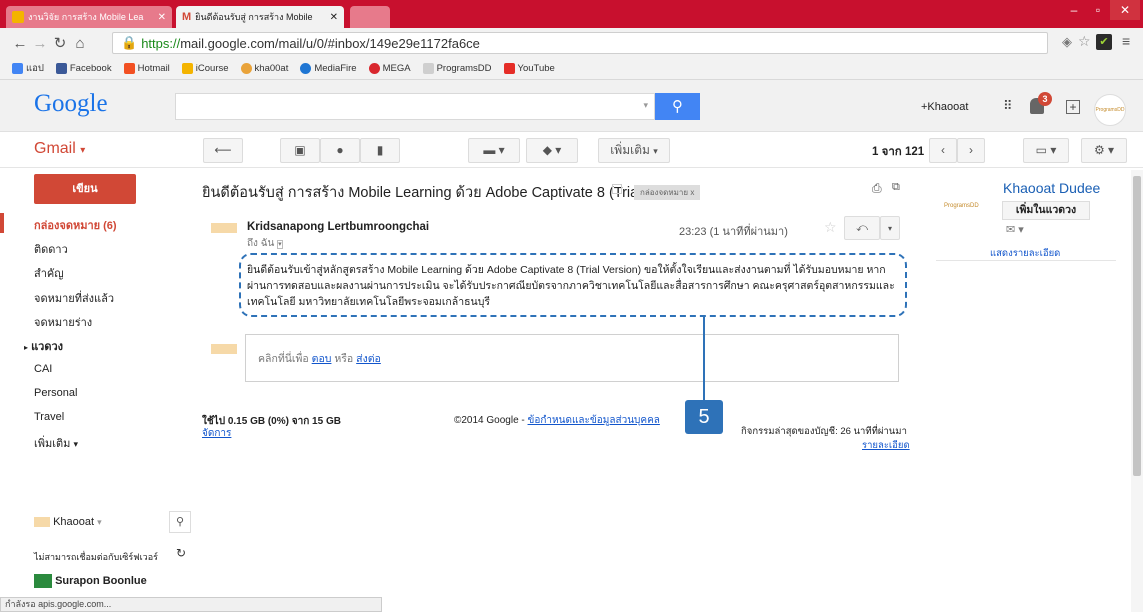 The height and width of the screenshot is (612, 1143). I want to click on scrollbar-thumb, so click(1137, 326).